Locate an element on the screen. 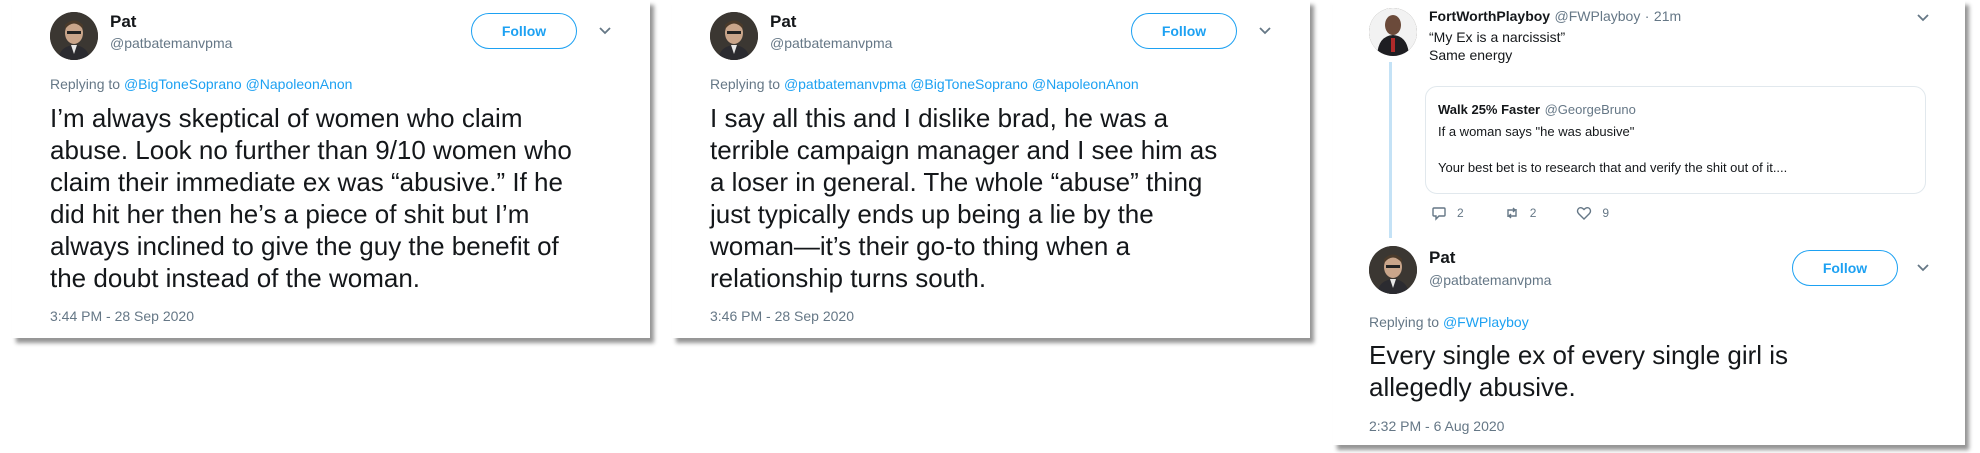 The image size is (1980, 453). parent-tweet-age: 21m is located at coordinates (1667, 16).